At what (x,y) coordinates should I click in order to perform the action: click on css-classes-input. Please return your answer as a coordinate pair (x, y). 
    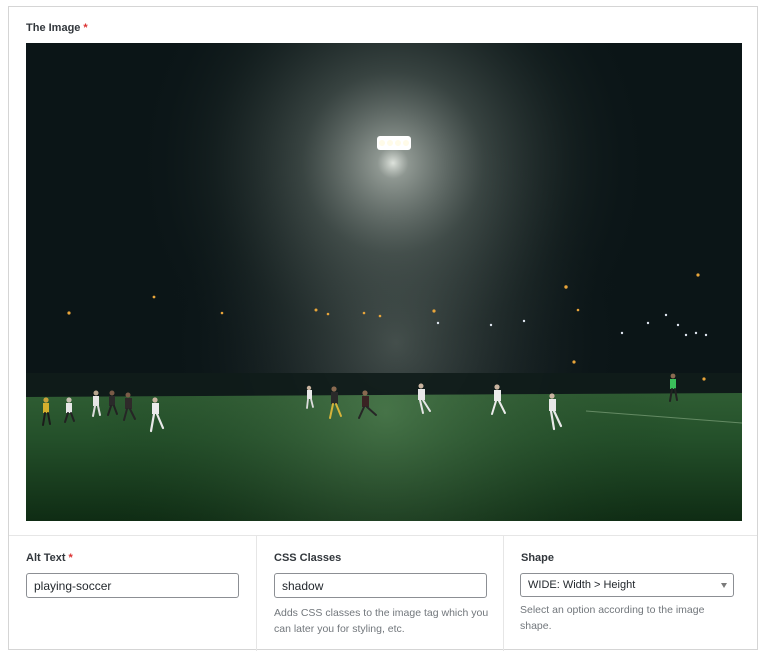
    Looking at the image, I should click on (380, 585).